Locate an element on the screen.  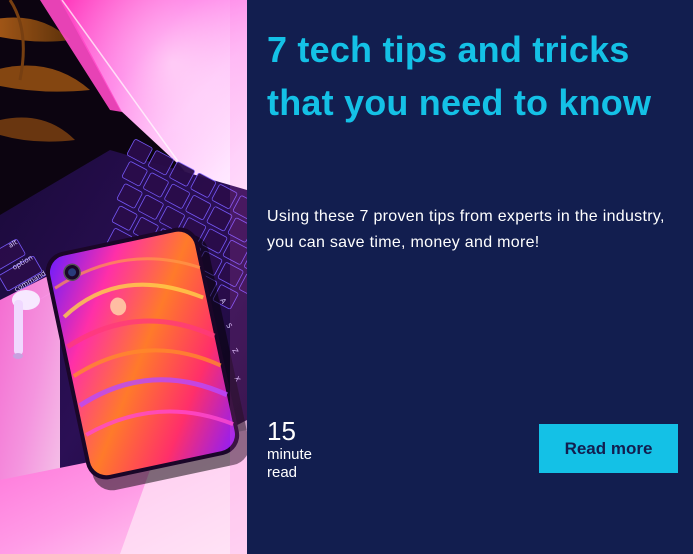
read-time: 15 minute read is located at coordinates (297, 449).